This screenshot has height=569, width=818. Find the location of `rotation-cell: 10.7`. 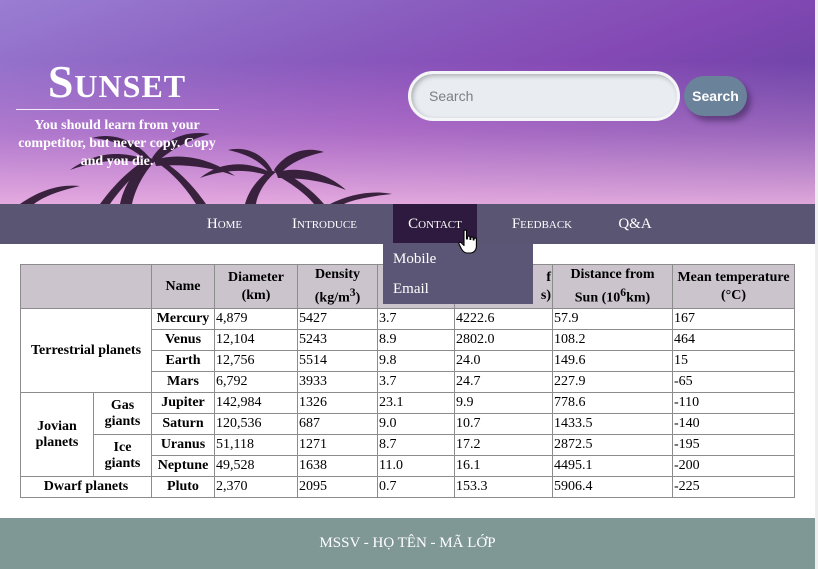

rotation-cell: 10.7 is located at coordinates (503, 424).